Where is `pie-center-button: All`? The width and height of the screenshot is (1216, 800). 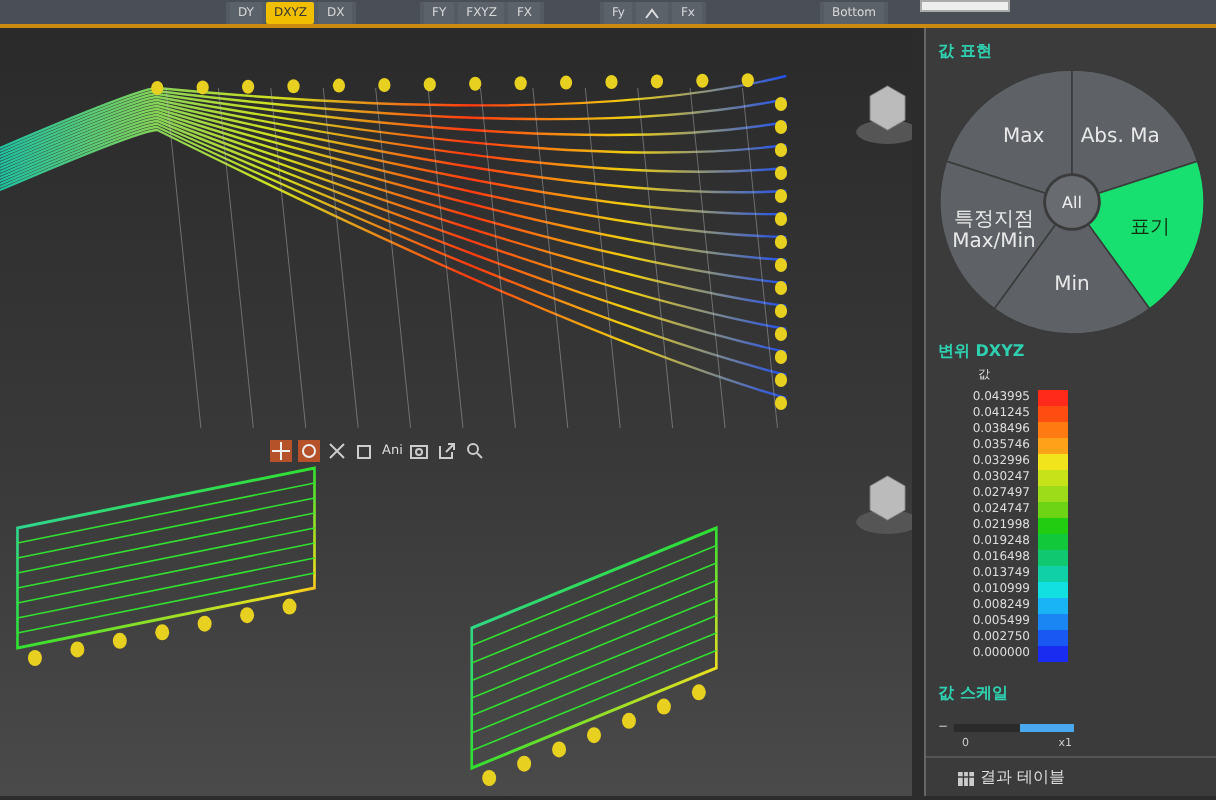 pie-center-button: All is located at coordinates (1072, 202).